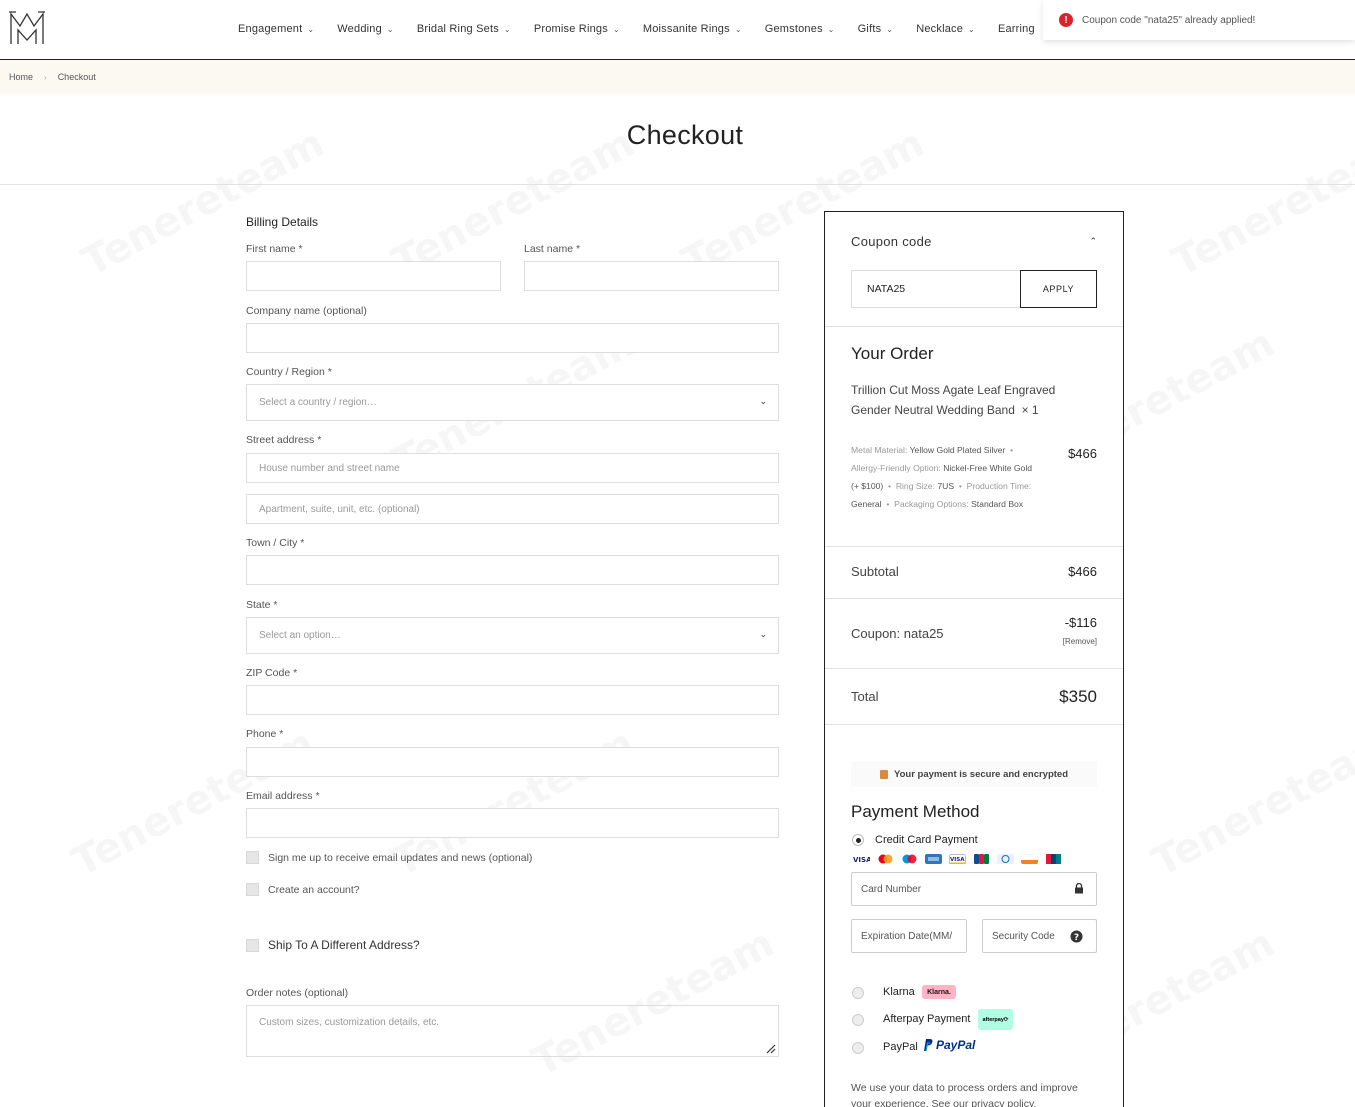  What do you see at coordinates (677, 77) in the screenshot?
I see `breadcrumb: Home › Checkout` at bounding box center [677, 77].